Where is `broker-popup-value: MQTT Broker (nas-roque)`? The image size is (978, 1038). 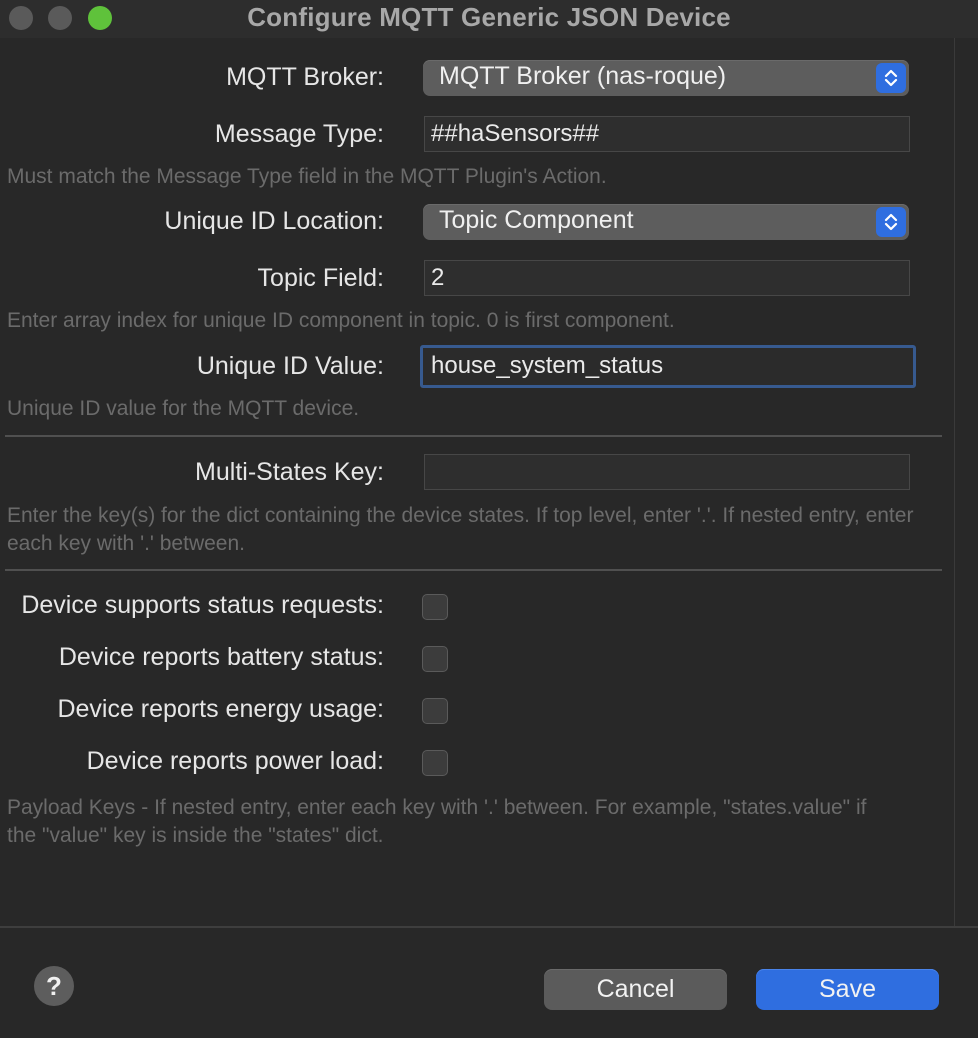
broker-popup-value: MQTT Broker (nas-roque) is located at coordinates (583, 76).